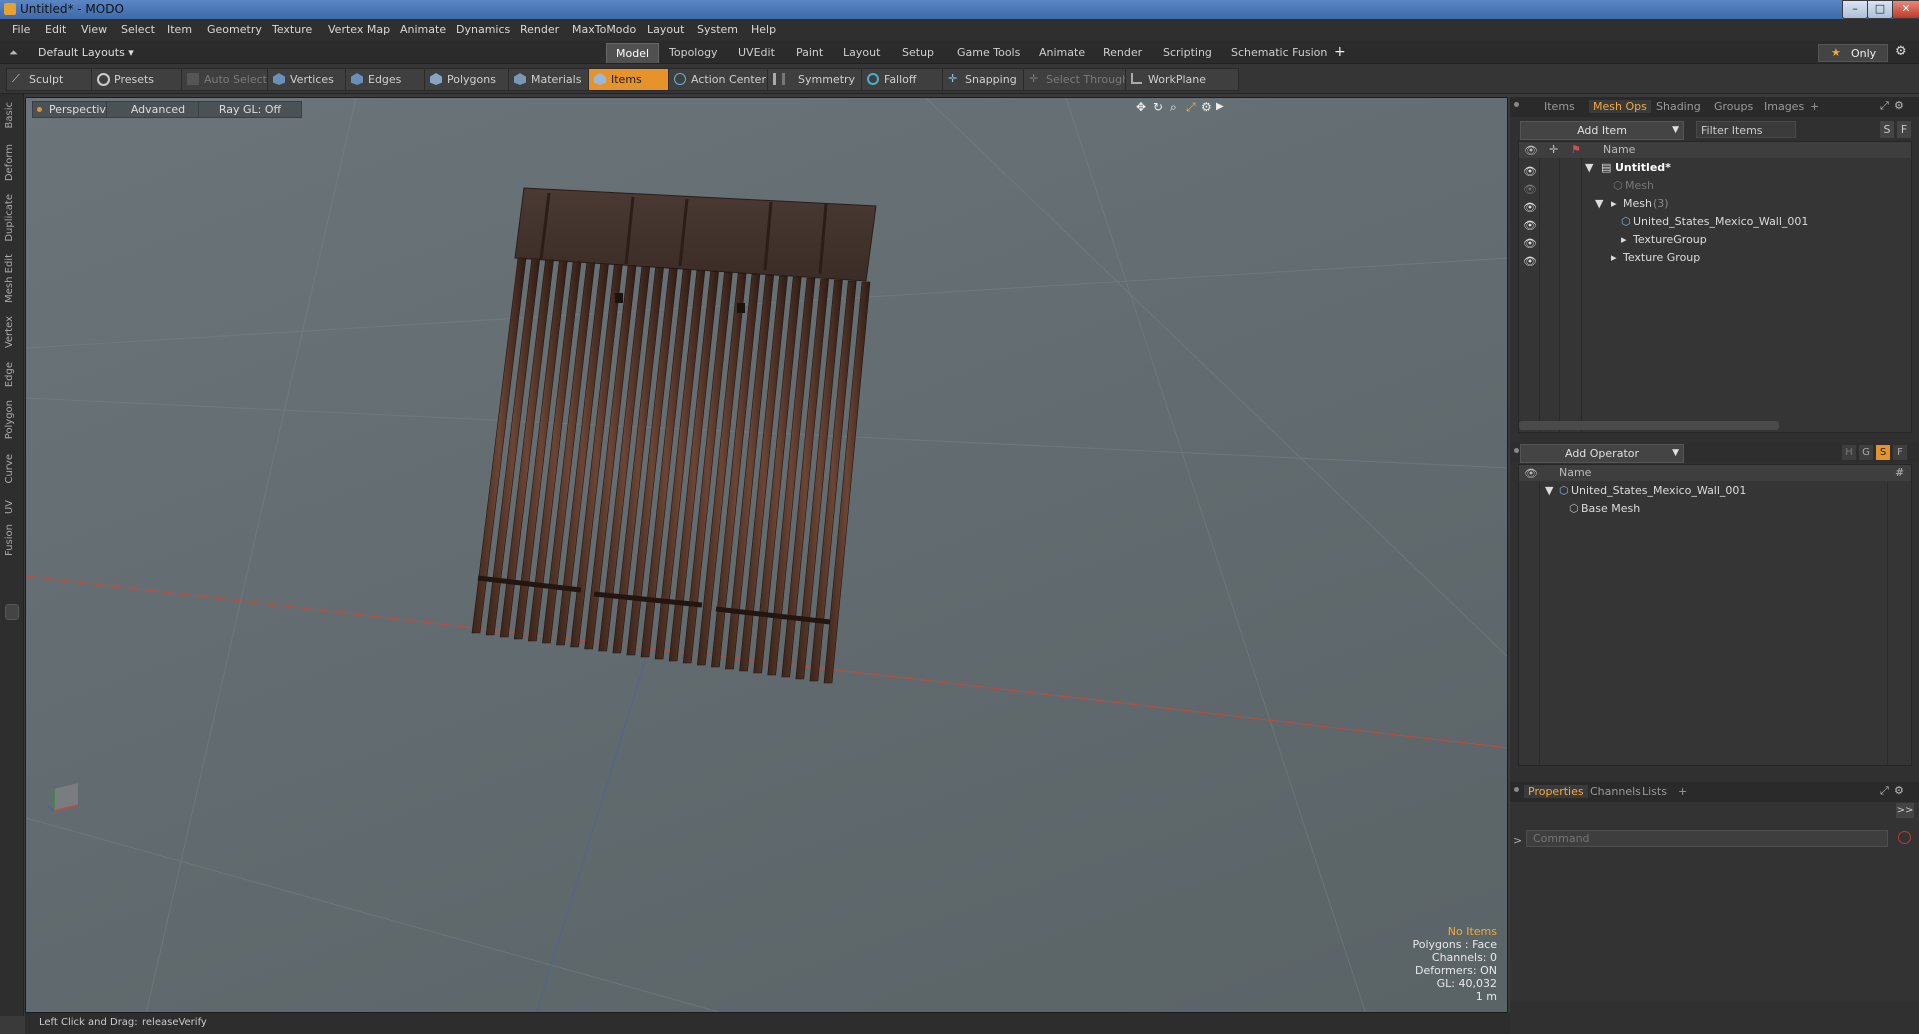 This screenshot has height=1034, width=1919. Describe the element at coordinates (1855, 9) in the screenshot. I see `minimize-button: –` at that location.